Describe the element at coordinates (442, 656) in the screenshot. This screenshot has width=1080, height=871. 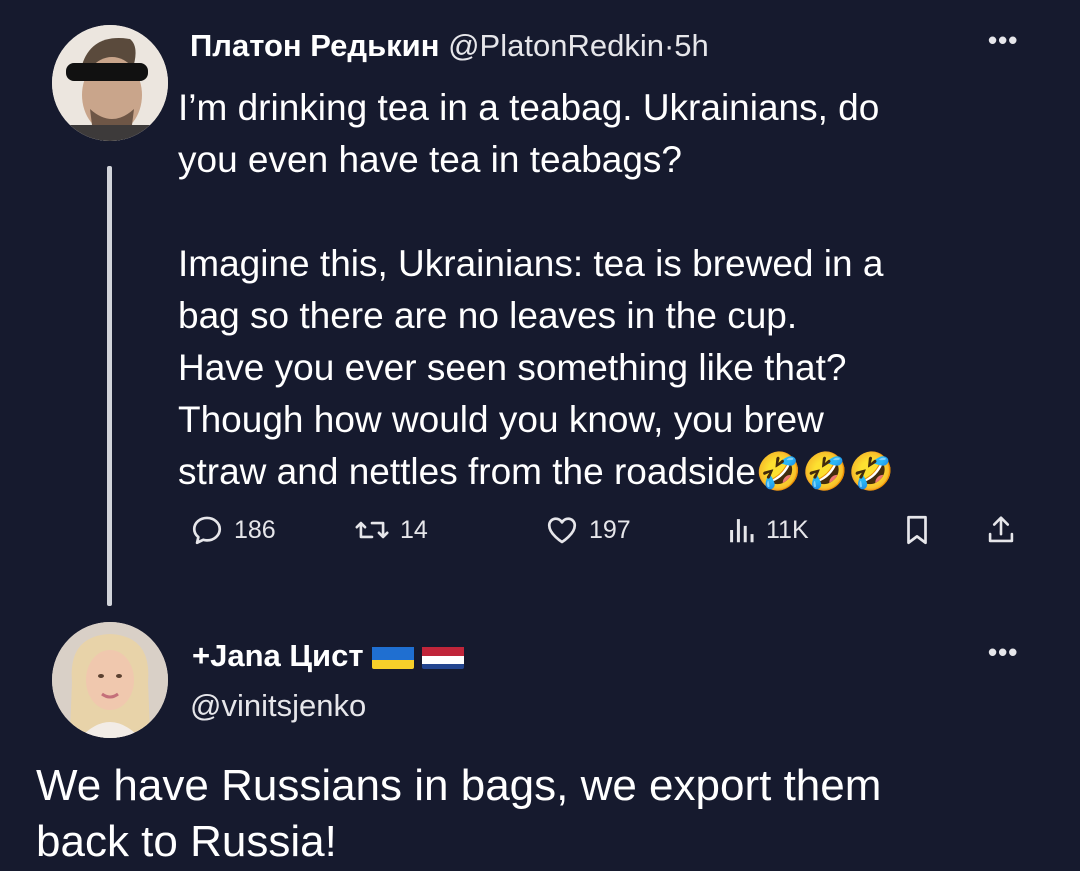
I see `netherlands-flag-icon` at that location.